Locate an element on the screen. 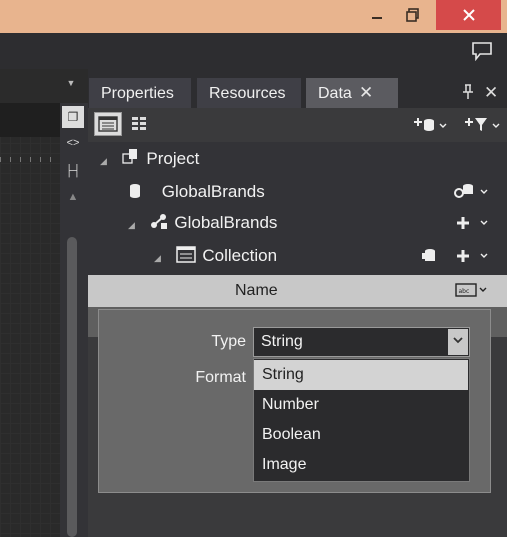 This screenshot has width=507, height=537. tree-label-datasource: GlobalBrands is located at coordinates (213, 191).